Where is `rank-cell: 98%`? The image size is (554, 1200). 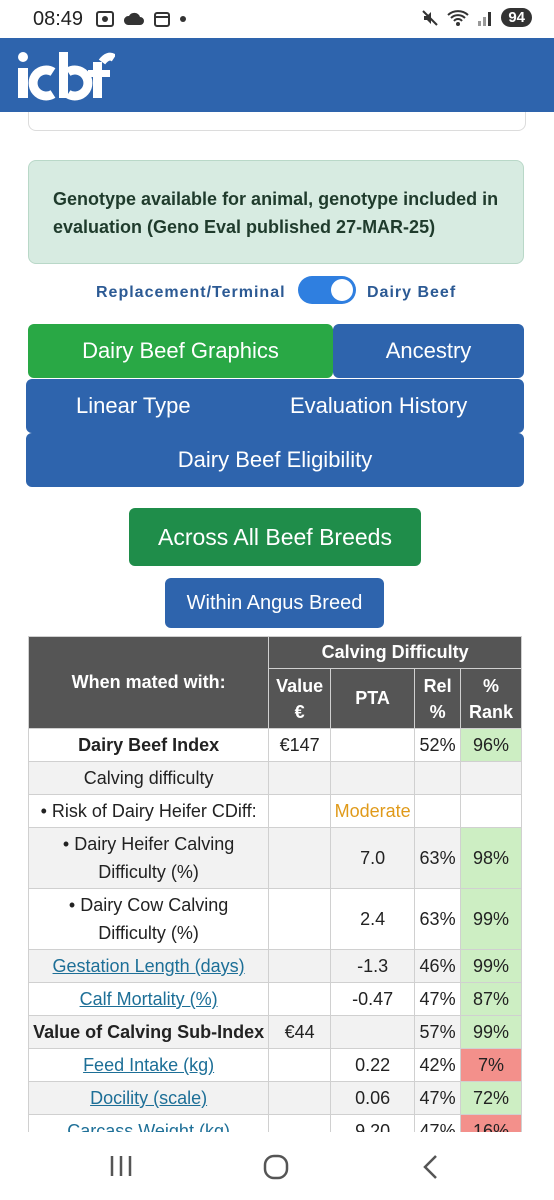 rank-cell: 98% is located at coordinates (491, 858).